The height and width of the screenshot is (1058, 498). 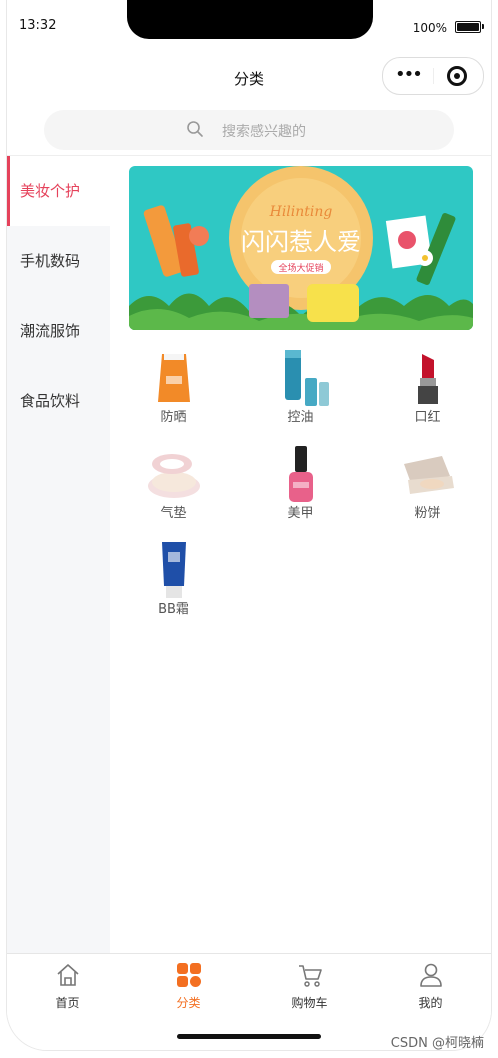 I want to click on product-cushion: 气垫, so click(x=173, y=487).